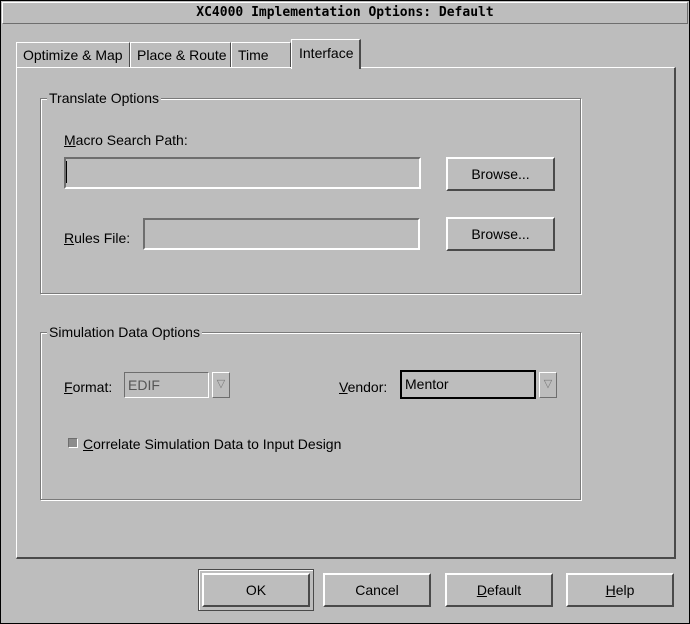 Image resolution: width=690 pixels, height=624 pixels. Describe the element at coordinates (88, 444) in the screenshot. I see `correlate-mnemonic: C` at that location.